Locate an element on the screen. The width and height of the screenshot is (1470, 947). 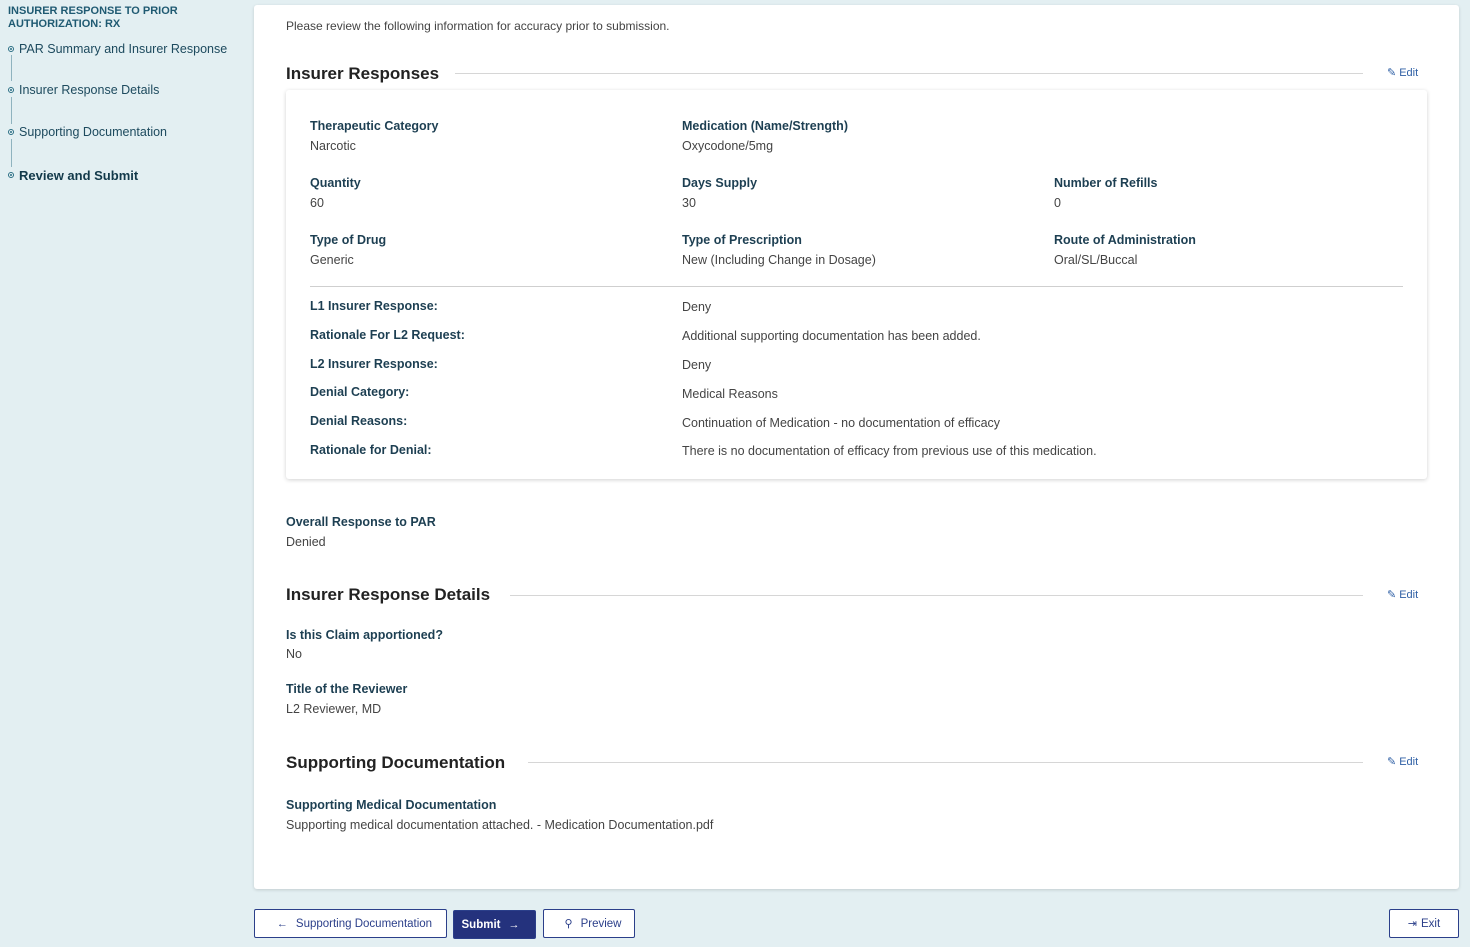
arrow-left-icon: ← is located at coordinates (282, 923).